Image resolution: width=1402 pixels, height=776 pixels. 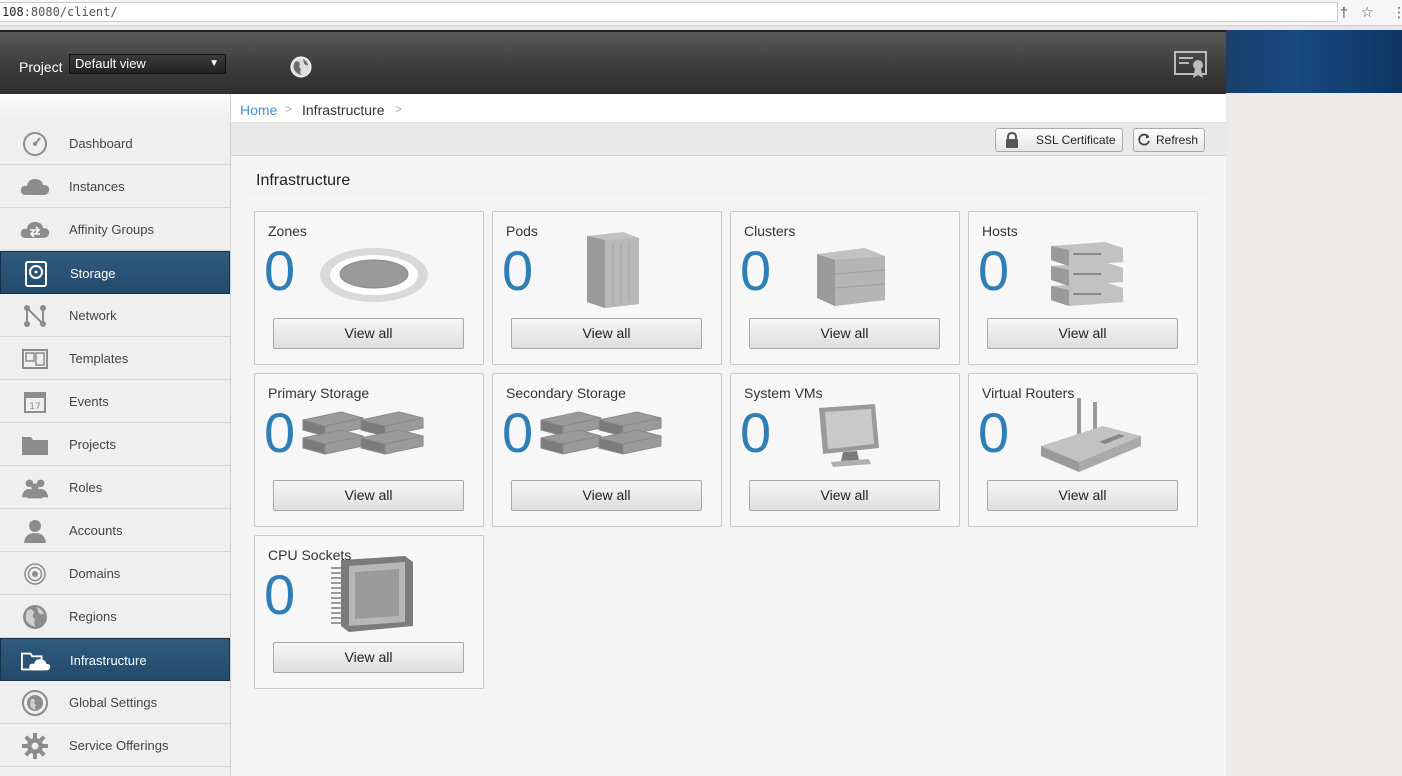 What do you see at coordinates (1177, 140) in the screenshot?
I see `refresh-label: Refresh` at bounding box center [1177, 140].